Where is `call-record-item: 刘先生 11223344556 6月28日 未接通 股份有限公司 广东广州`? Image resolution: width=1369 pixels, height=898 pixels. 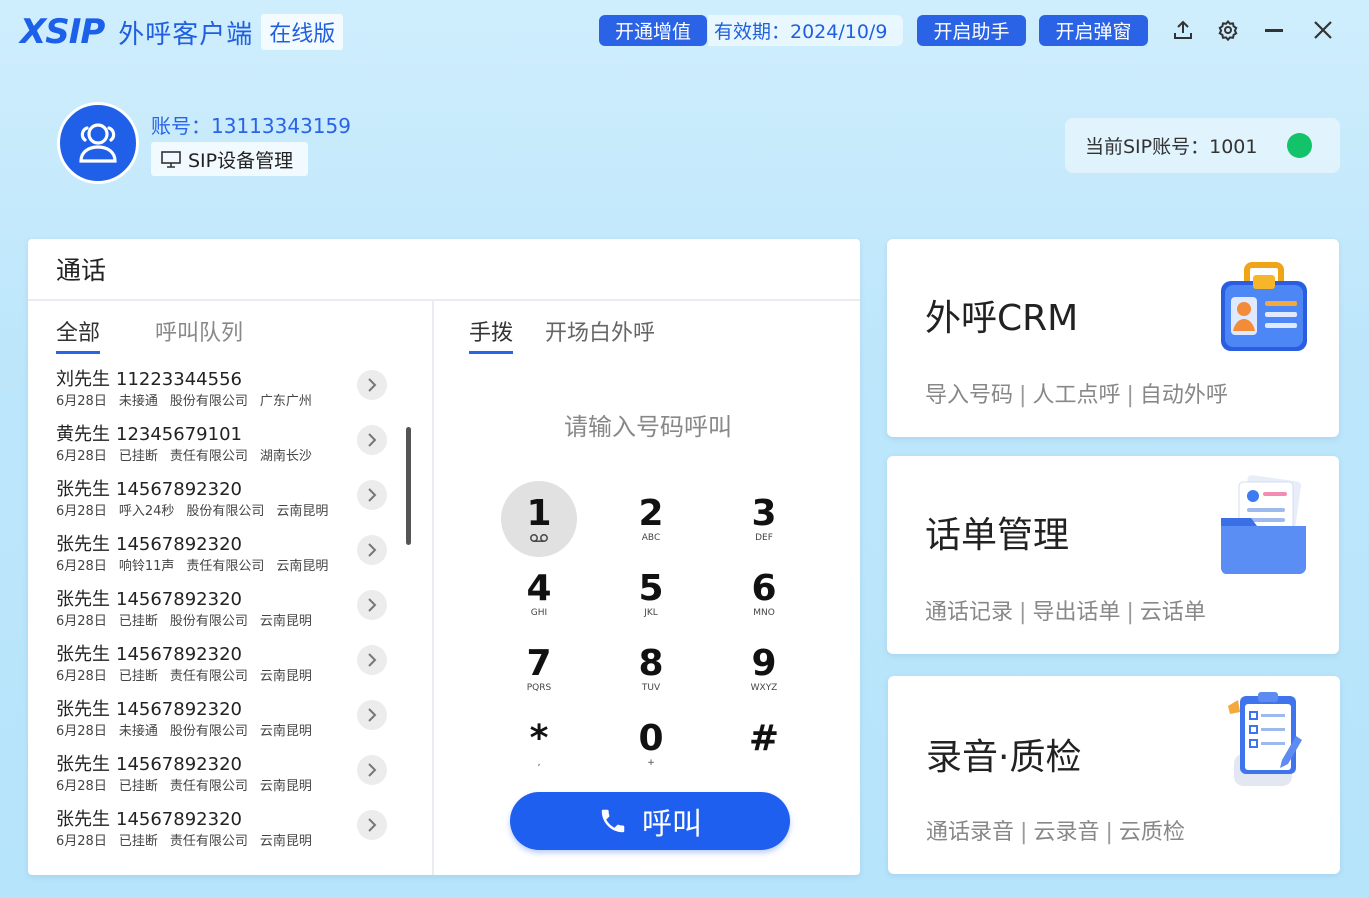
call-record-item: 刘先生 11223344556 6月28日 未接通 股份有限公司 广东广州 is located at coordinates (231, 390).